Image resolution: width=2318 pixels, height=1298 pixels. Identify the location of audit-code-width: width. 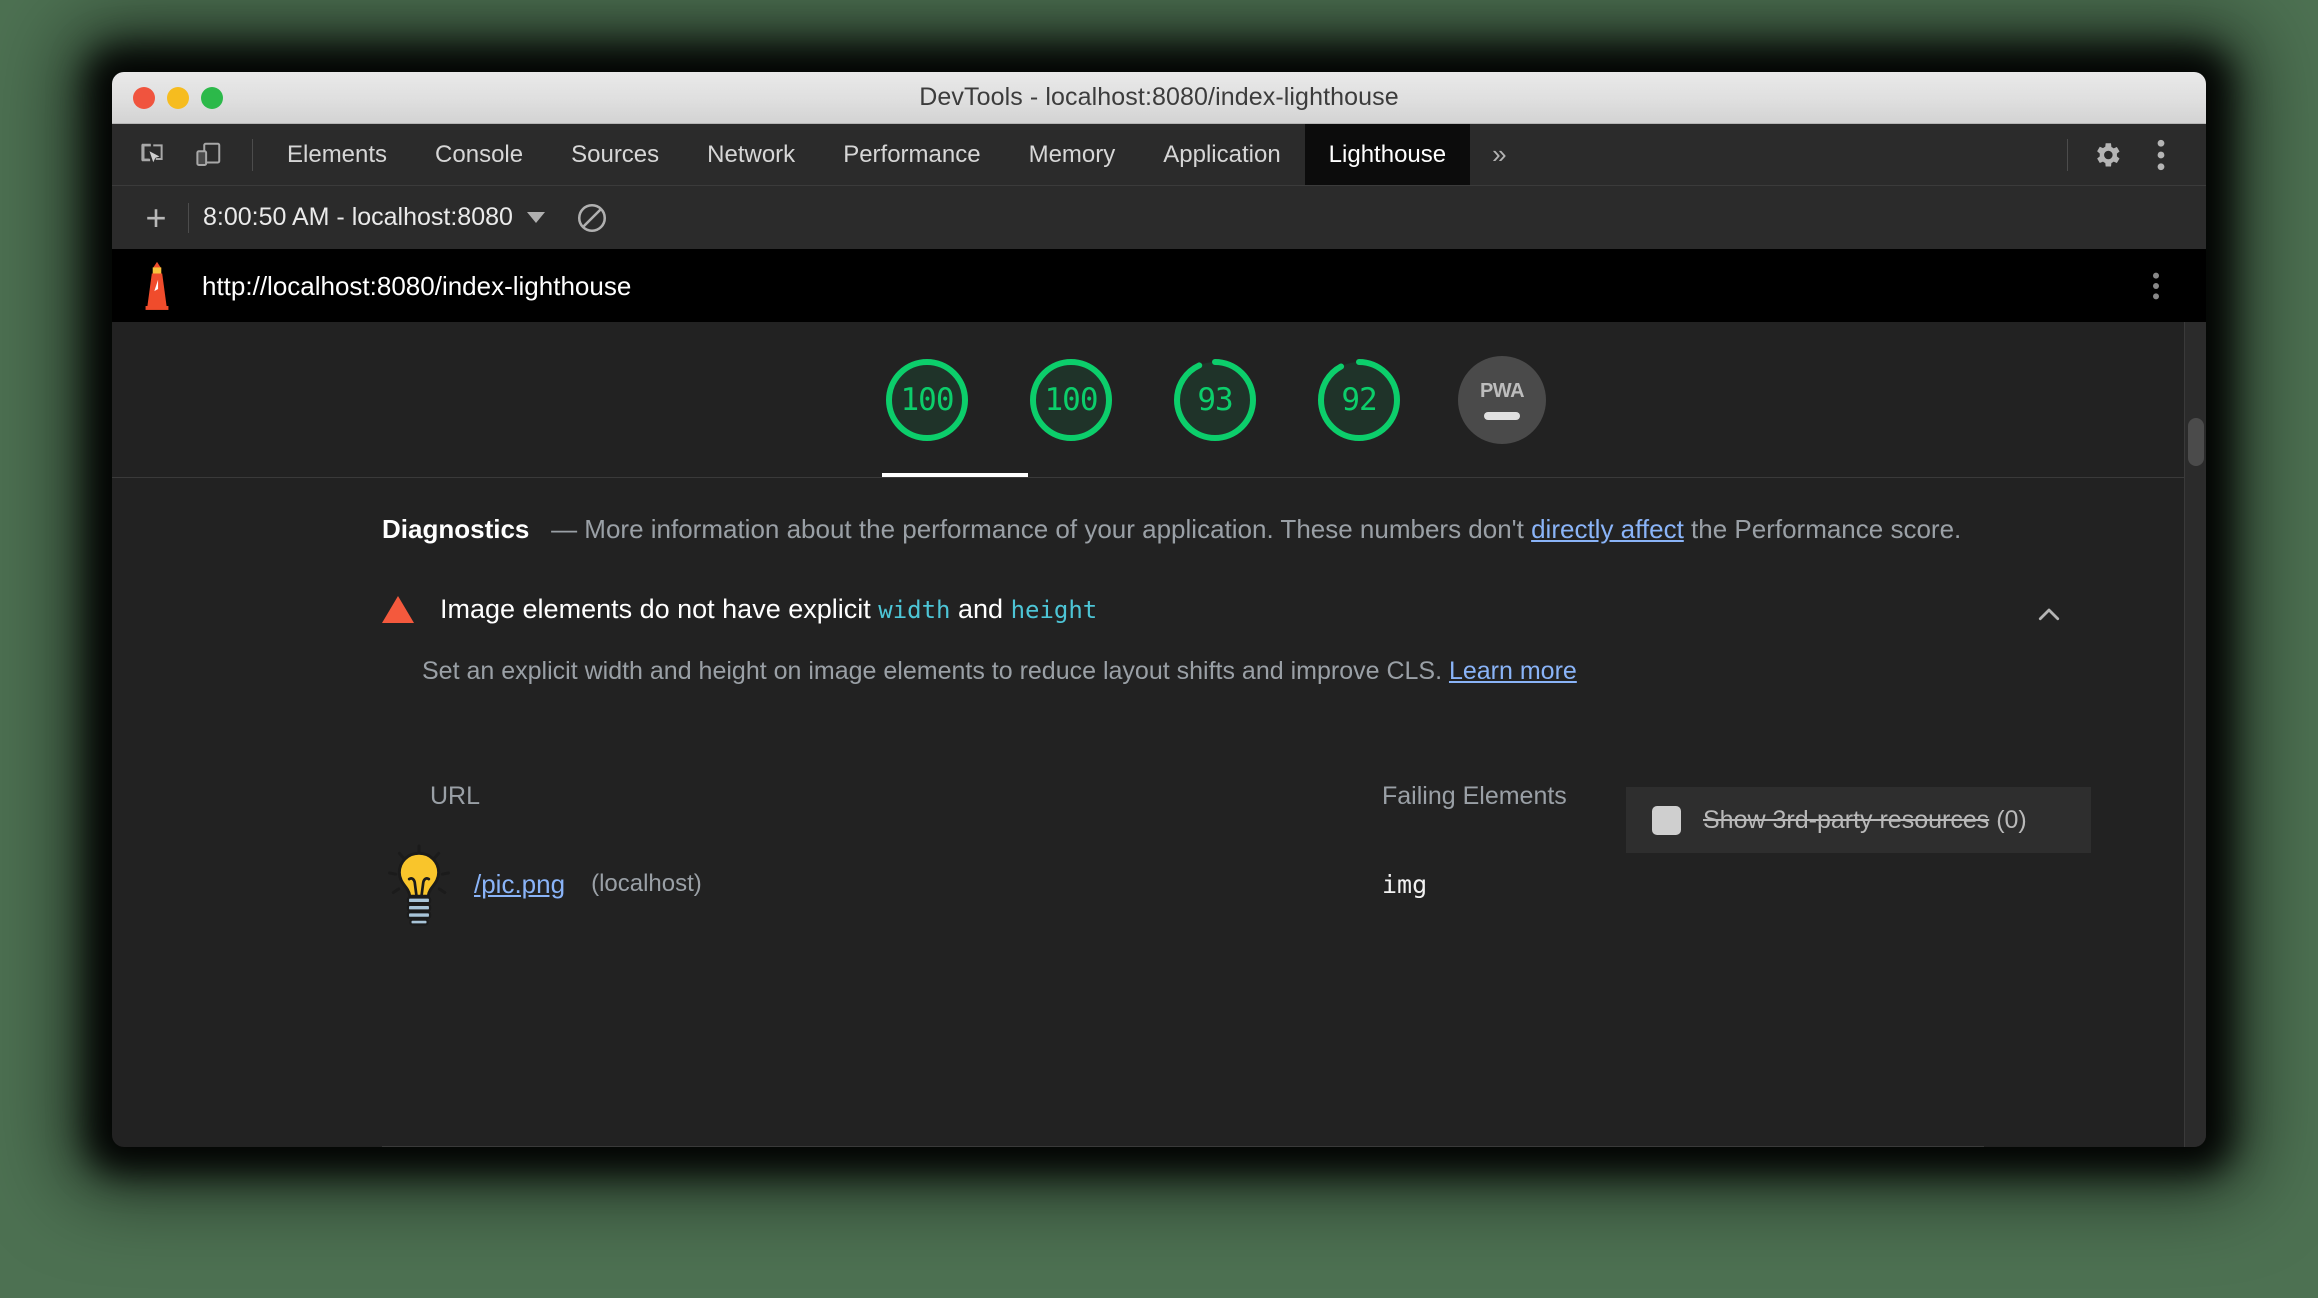
(914, 610).